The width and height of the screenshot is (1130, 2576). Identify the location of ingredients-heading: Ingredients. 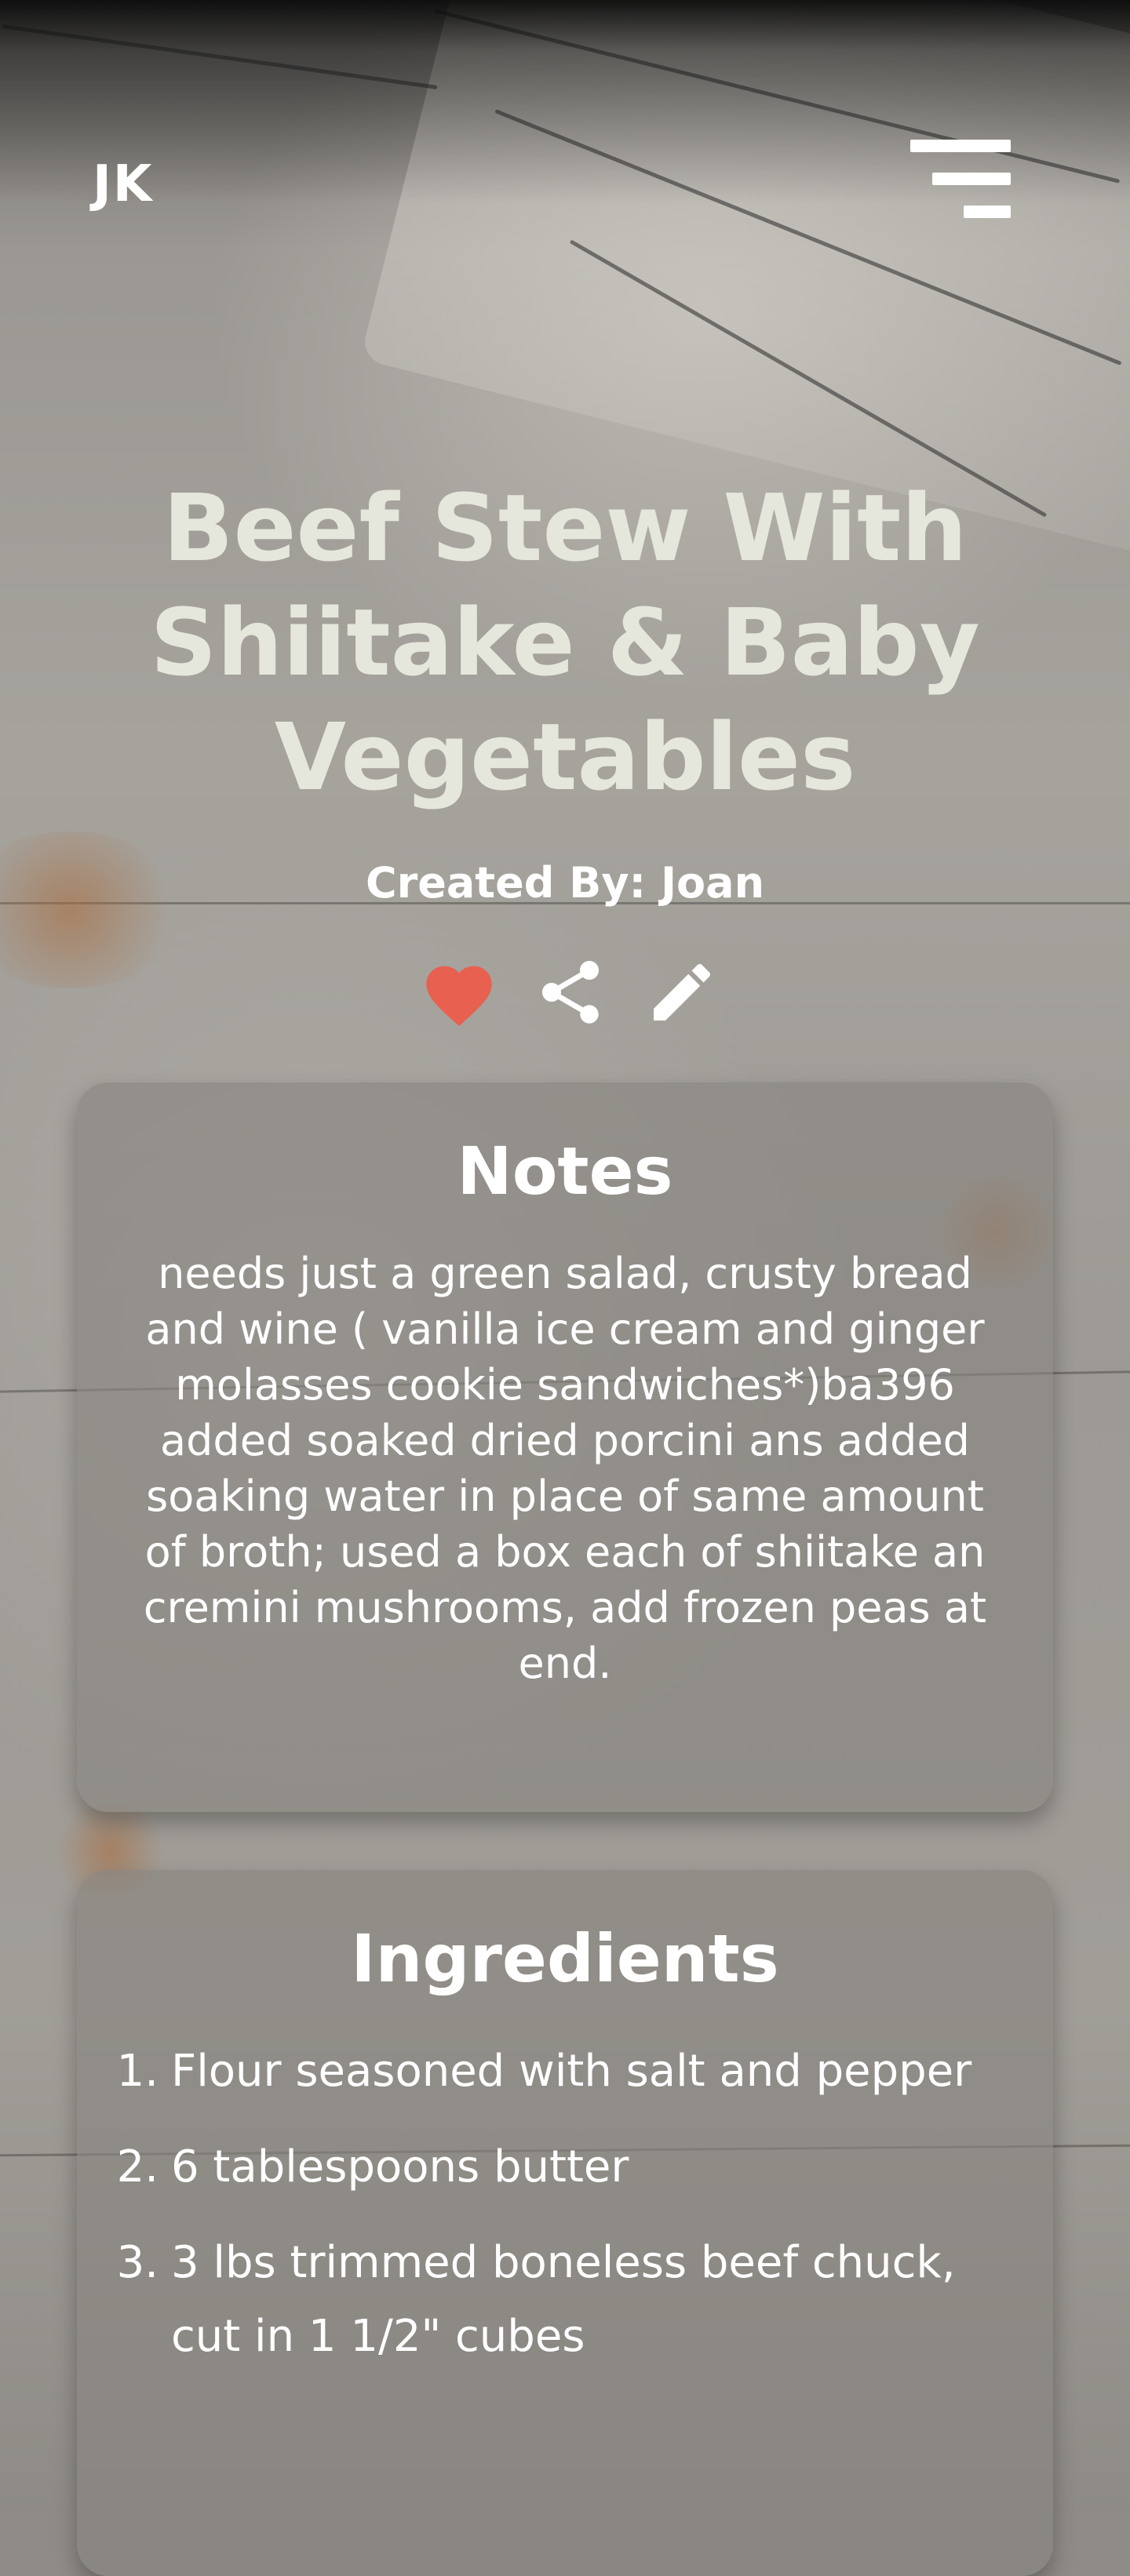
(565, 1958).